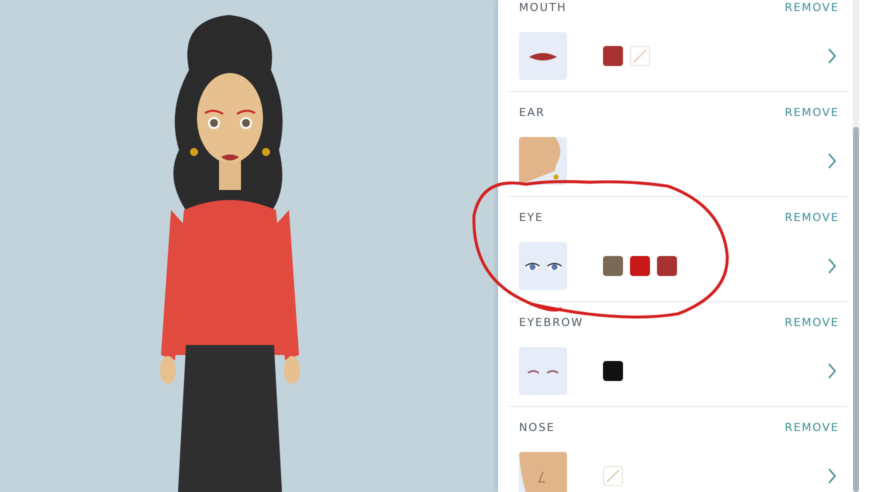  What do you see at coordinates (551, 322) in the screenshot?
I see `section-title: EYEBROW` at bounding box center [551, 322].